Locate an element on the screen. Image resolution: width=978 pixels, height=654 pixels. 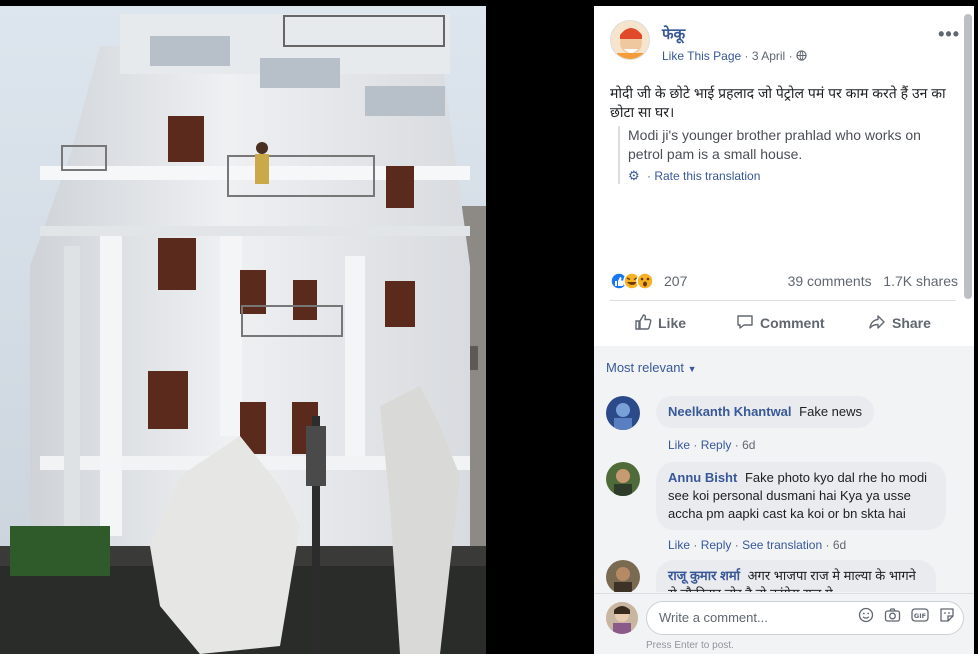
action-bar: Like Comment Share is located at coordinates (783, 323).